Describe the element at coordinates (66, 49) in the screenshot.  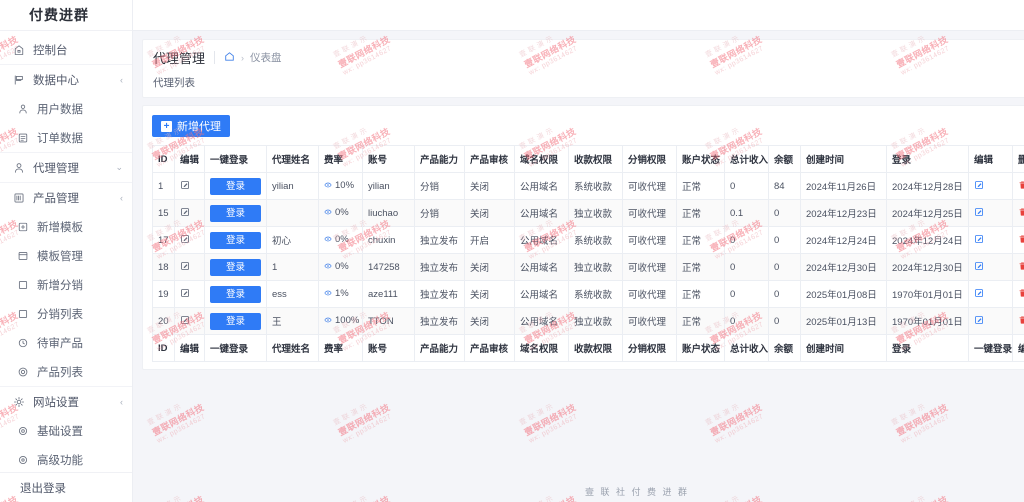
I see `sidebar-item-控制台: 控制台` at that location.